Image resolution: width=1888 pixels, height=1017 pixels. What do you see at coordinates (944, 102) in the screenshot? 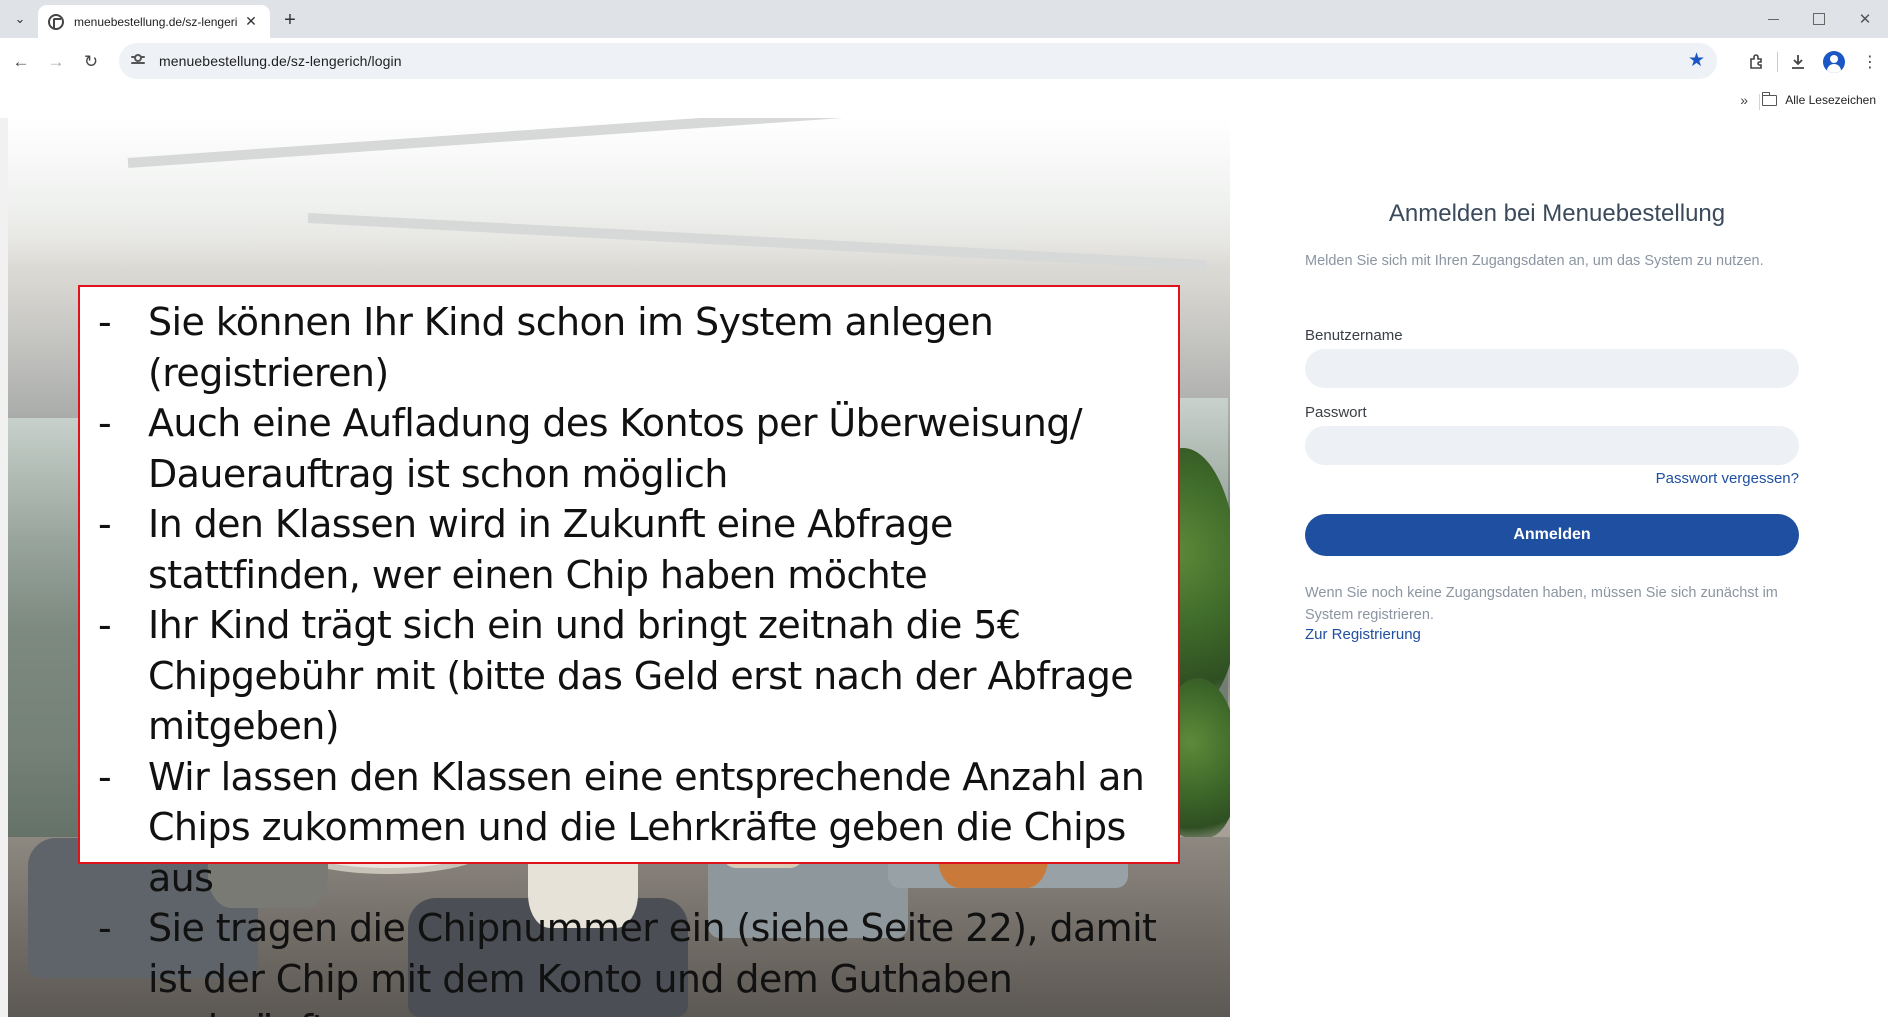
I see `bookmarks-bar: » Alle Lesezeichen` at bounding box center [944, 102].